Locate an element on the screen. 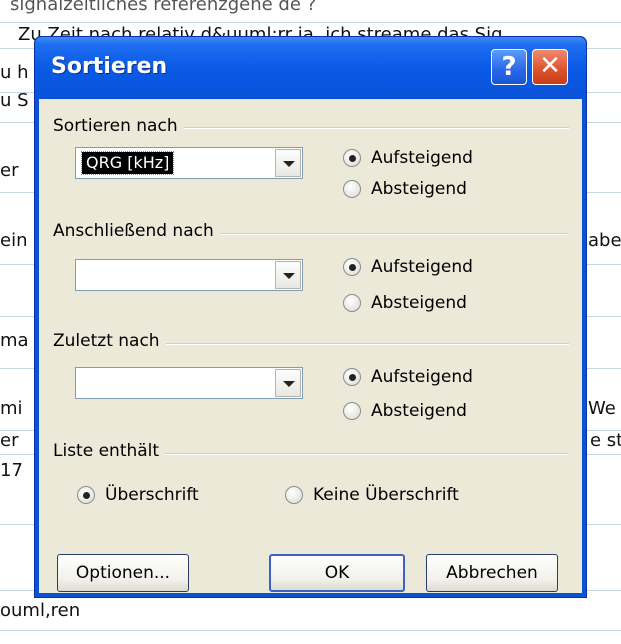 Image resolution: width=621 pixels, height=644 pixels. sort-by-dropdown-button is located at coordinates (288, 163).